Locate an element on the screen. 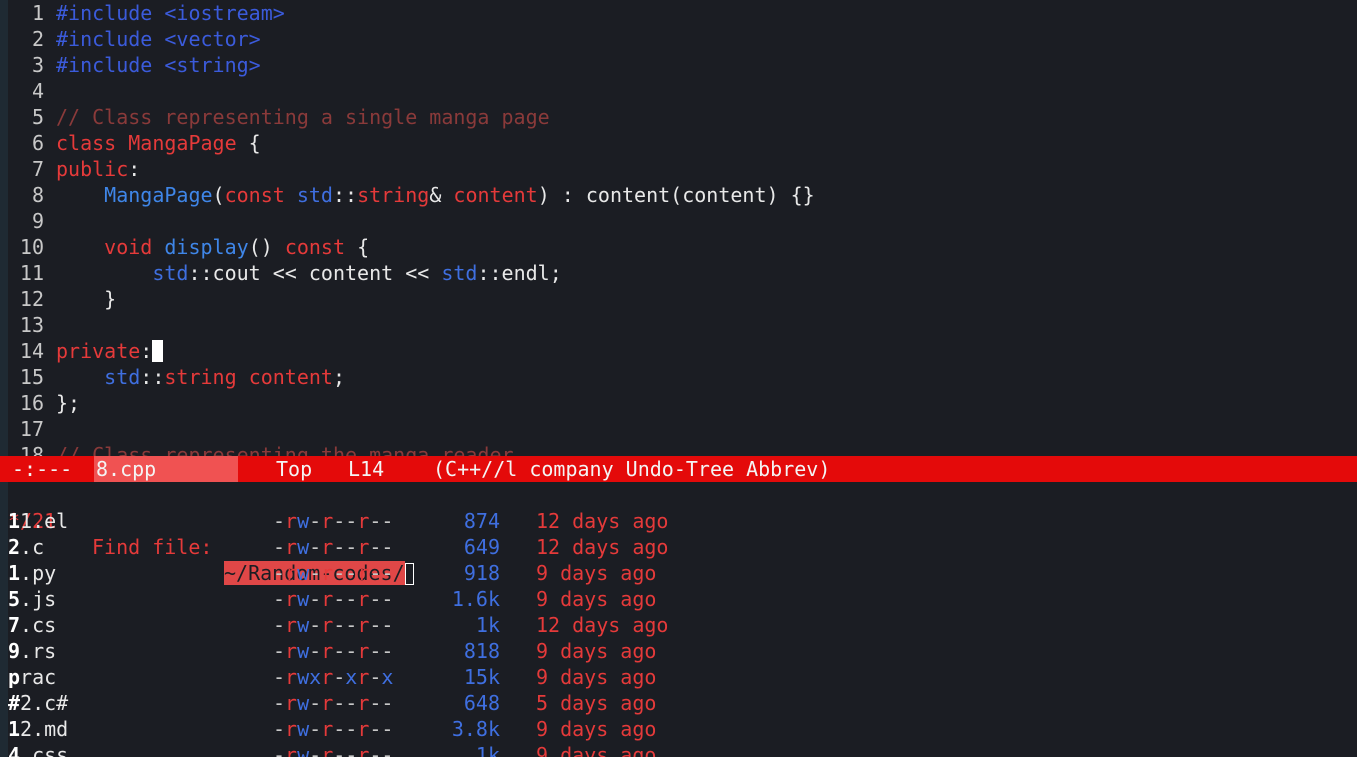 The height and width of the screenshot is (757, 1357). text-cursor is located at coordinates (158, 351).